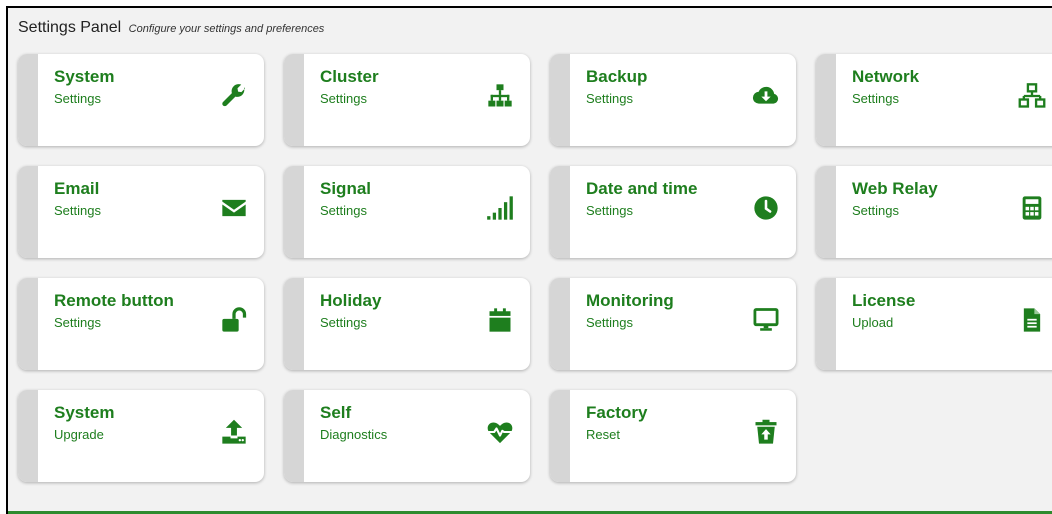 The width and height of the screenshot is (1052, 514). What do you see at coordinates (895, 188) in the screenshot?
I see `card-title: Web Relay` at bounding box center [895, 188].